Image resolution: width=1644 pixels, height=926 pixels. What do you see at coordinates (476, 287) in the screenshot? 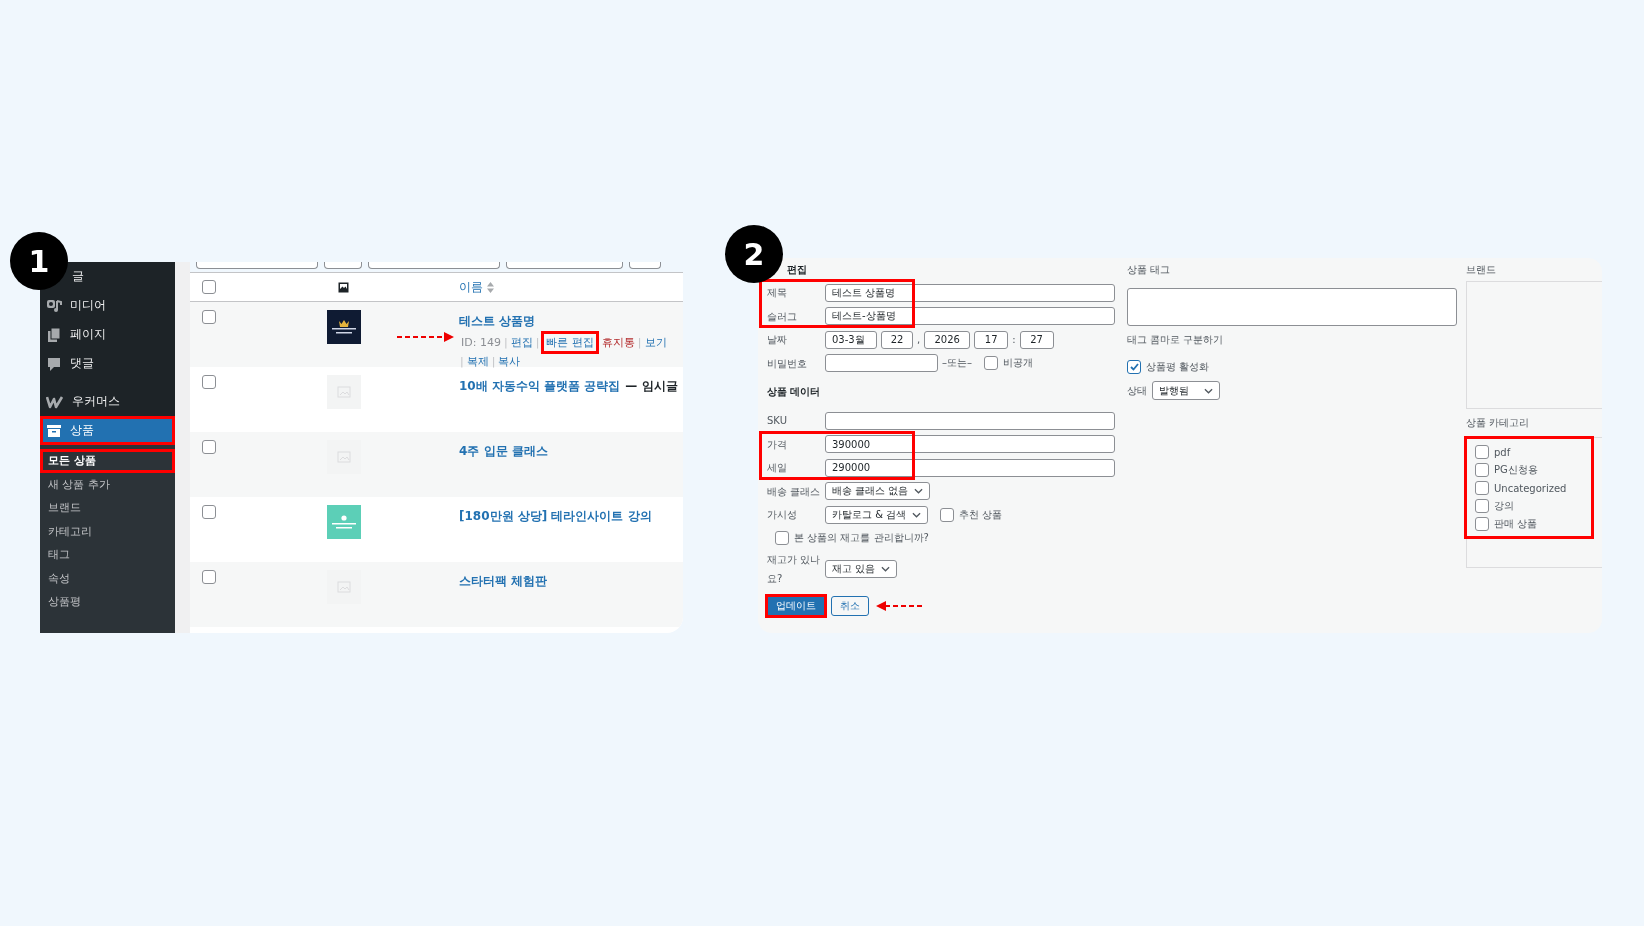
I see `column-header: 이름` at bounding box center [476, 287].